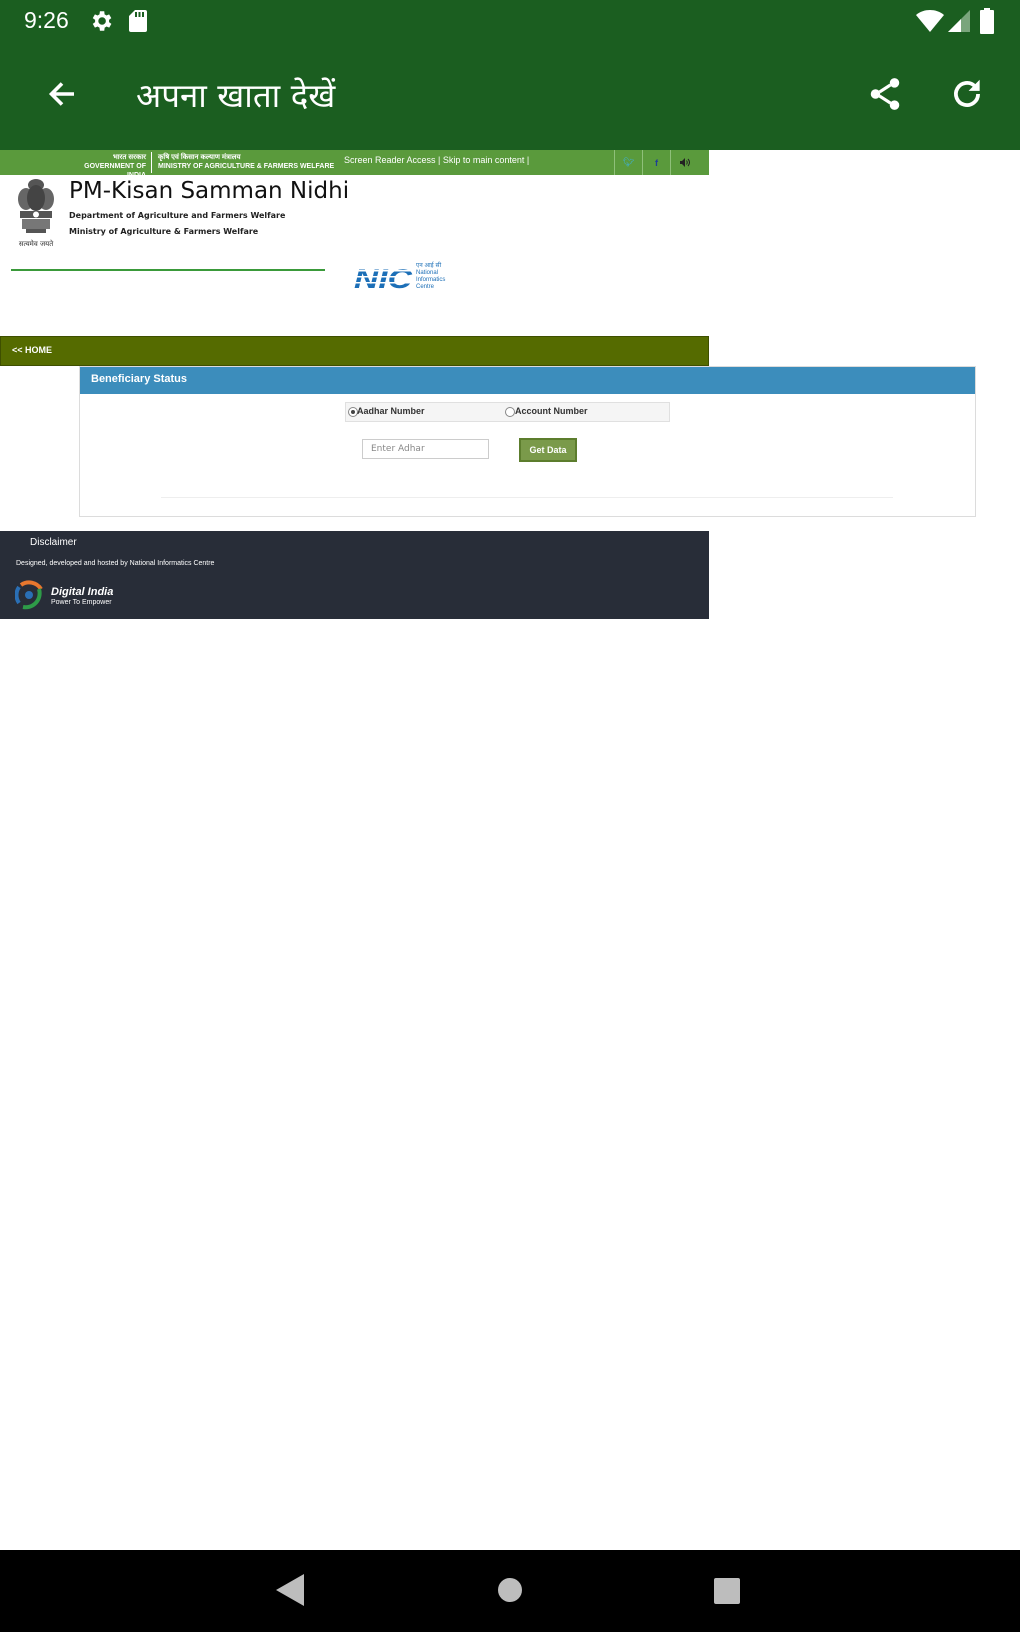 The width and height of the screenshot is (1020, 1632). I want to click on site-title: PM-Kisan Samman Nidhi, so click(209, 191).